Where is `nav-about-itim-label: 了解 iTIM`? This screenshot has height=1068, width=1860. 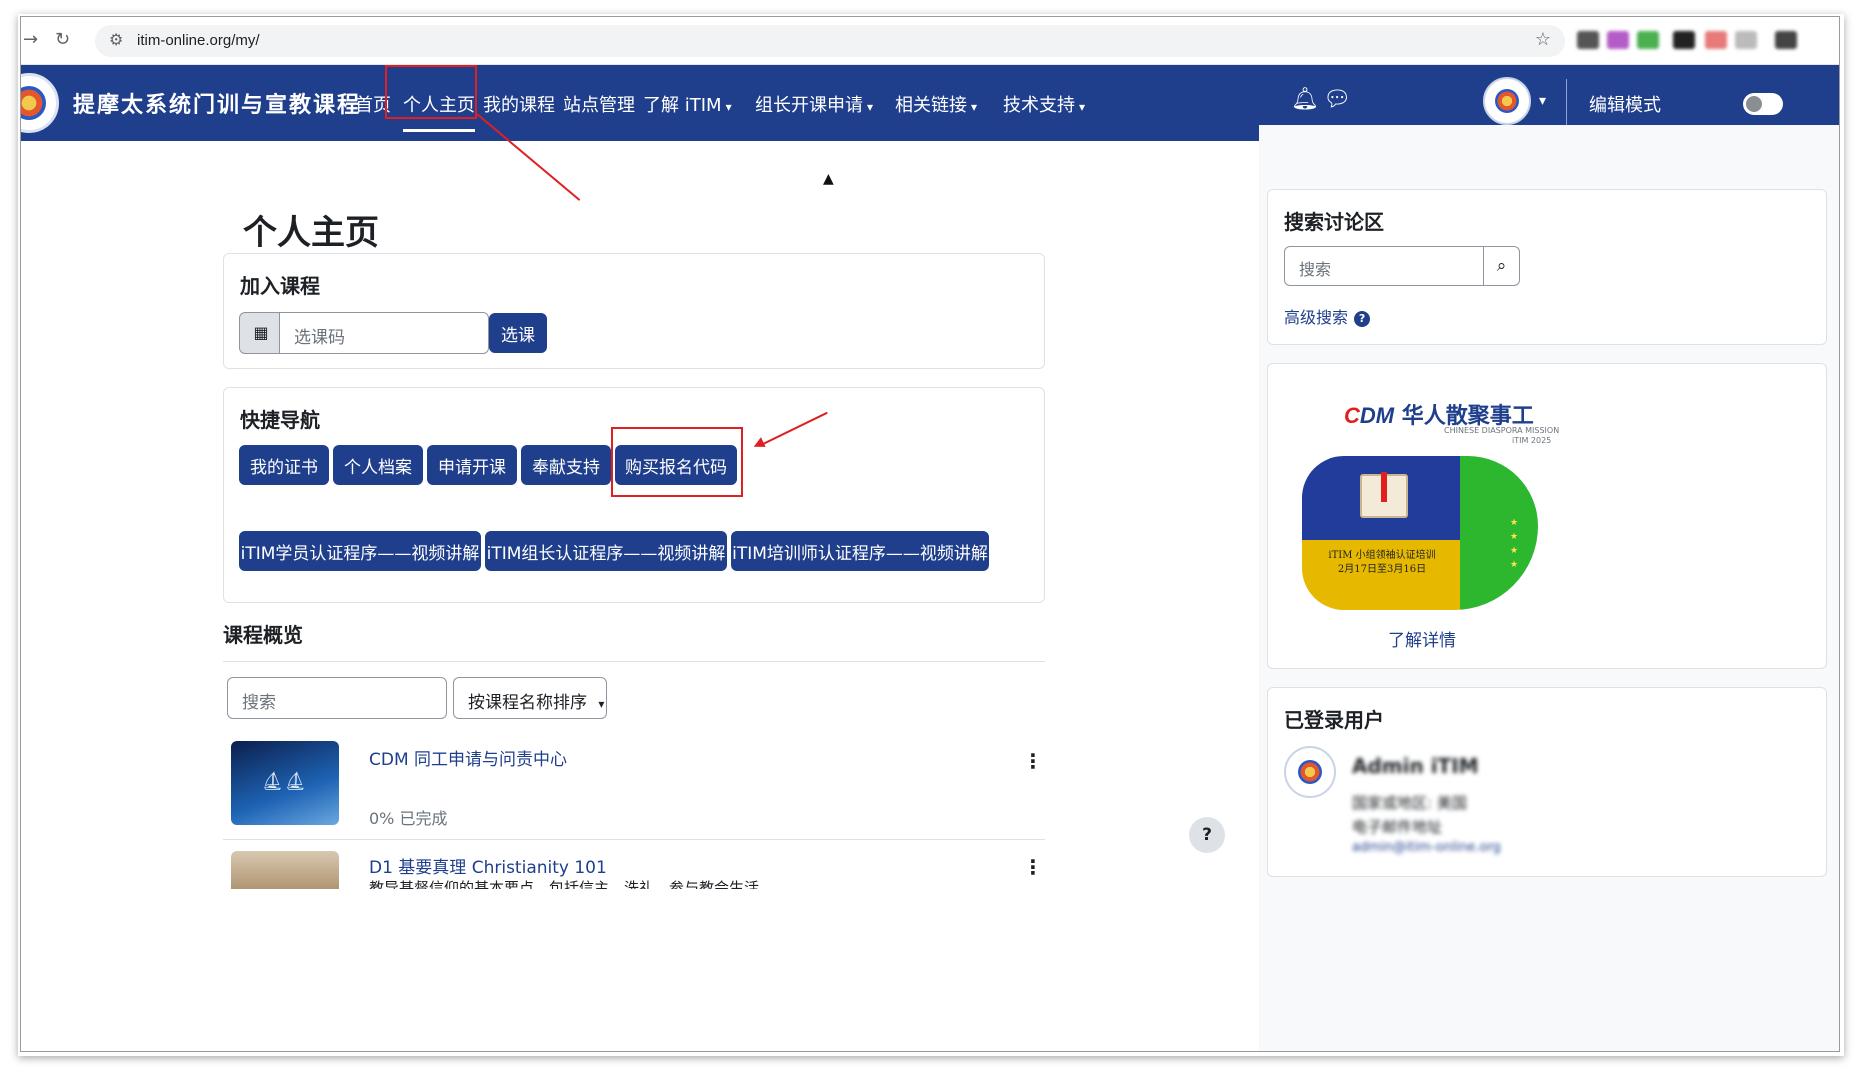
nav-about-itim-label: 了解 iTIM is located at coordinates (682, 105).